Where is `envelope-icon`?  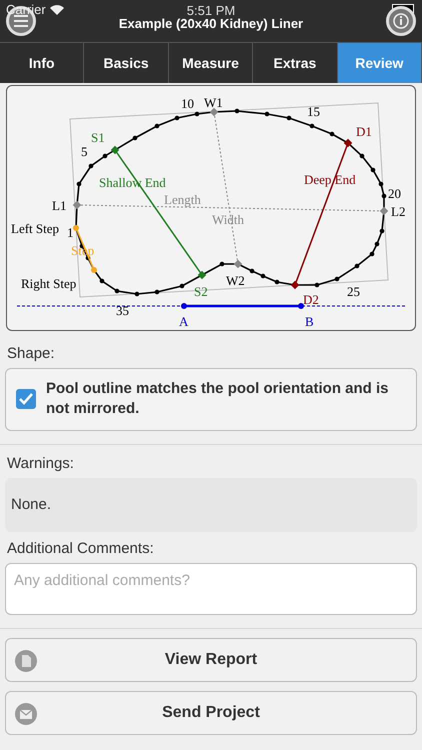 envelope-icon is located at coordinates (26, 713).